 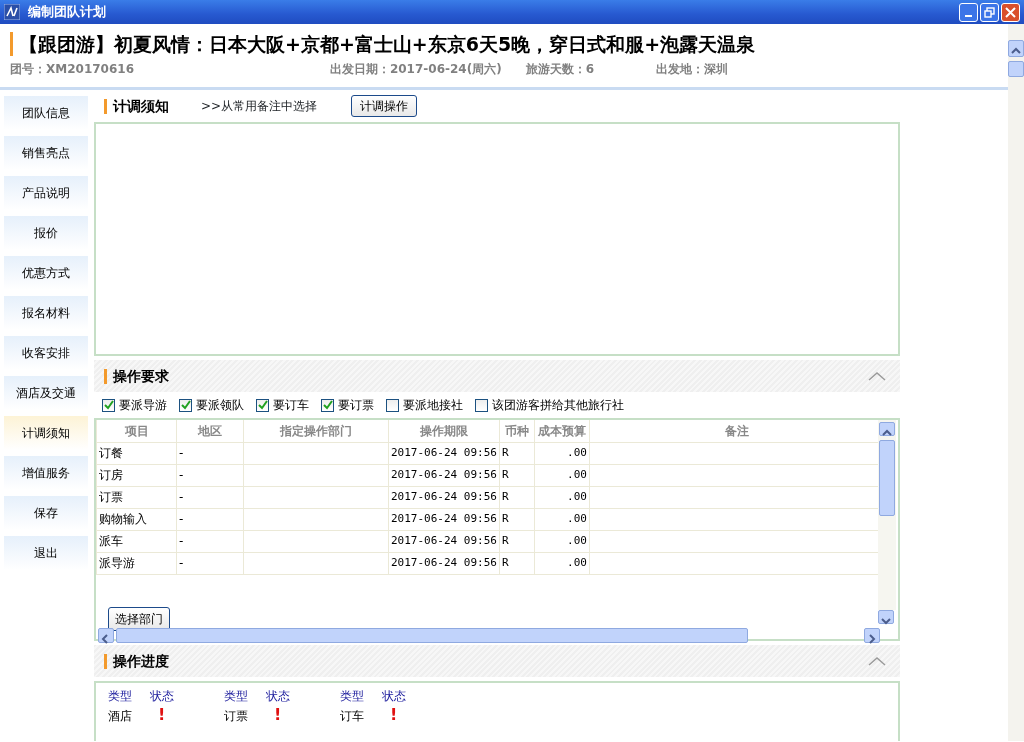 I want to click on column-header: 地区, so click(x=210, y=431).